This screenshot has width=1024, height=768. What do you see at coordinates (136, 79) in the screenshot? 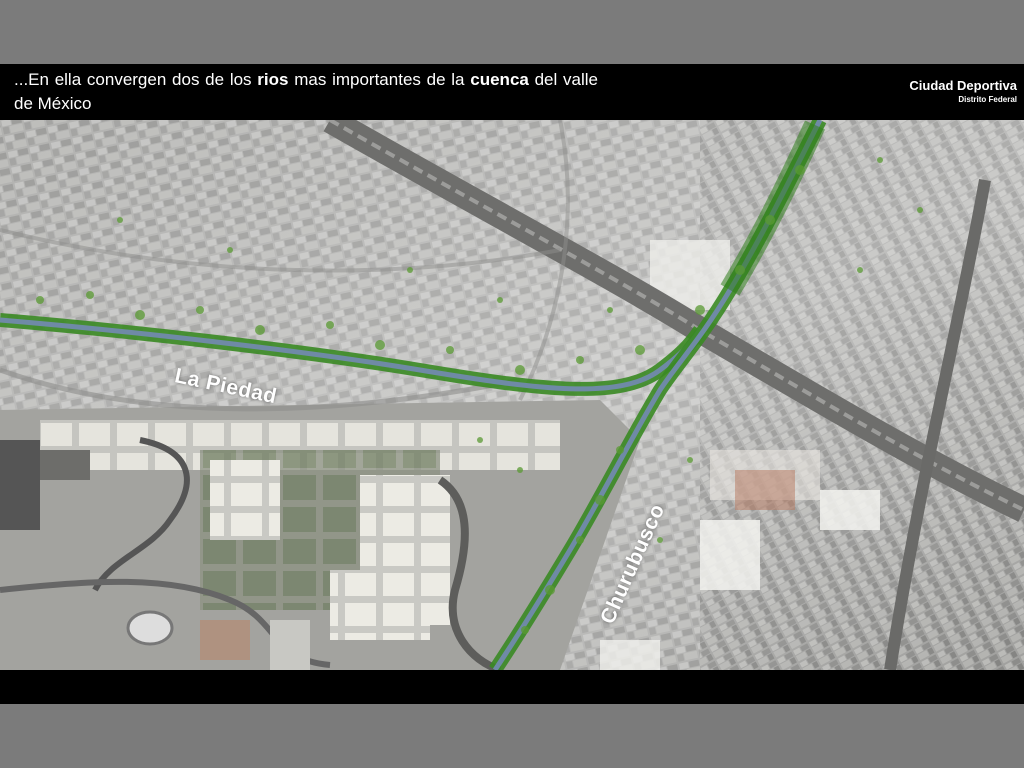
I see `caption-text-1: ...En ella convergen dos de los` at bounding box center [136, 79].